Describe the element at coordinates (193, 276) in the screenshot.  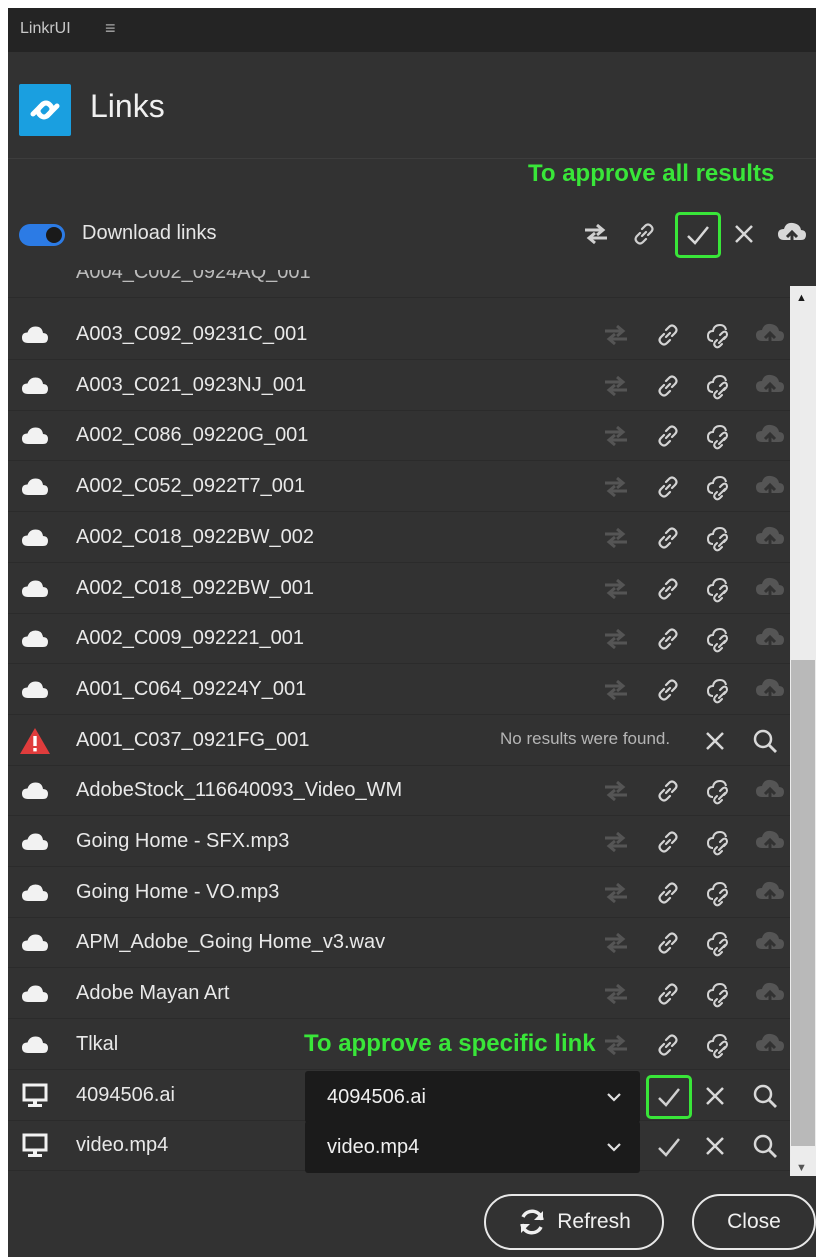
I see `link-name: A004_C002_0924AQ_001` at that location.